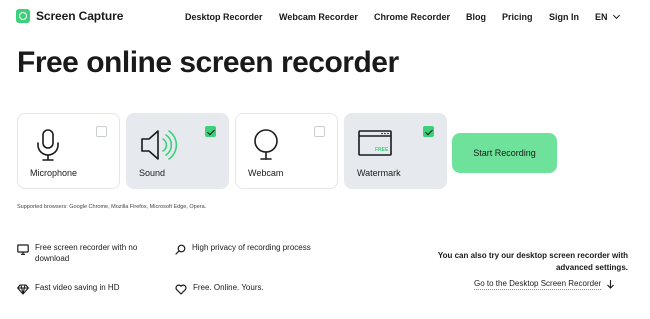 Image resolution: width=650 pixels, height=319 pixels. I want to click on feature-item: Free screen recorder with no download, so click(88, 254).